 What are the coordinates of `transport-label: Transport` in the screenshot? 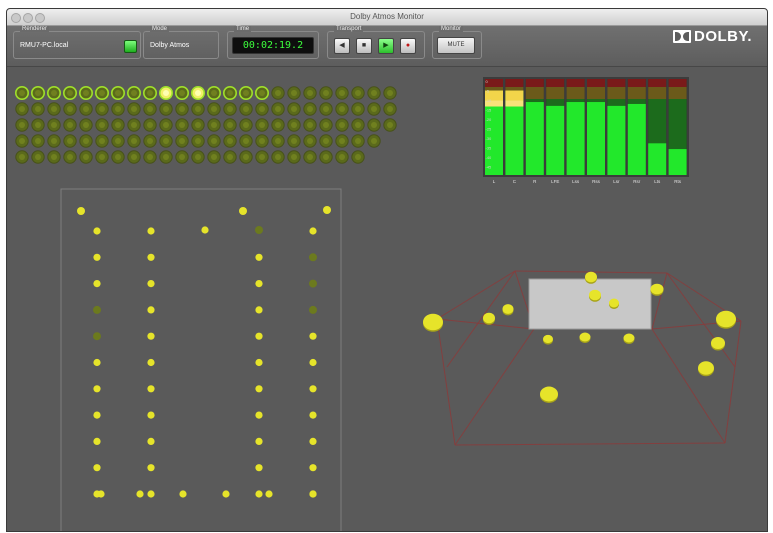 It's located at (349, 29).